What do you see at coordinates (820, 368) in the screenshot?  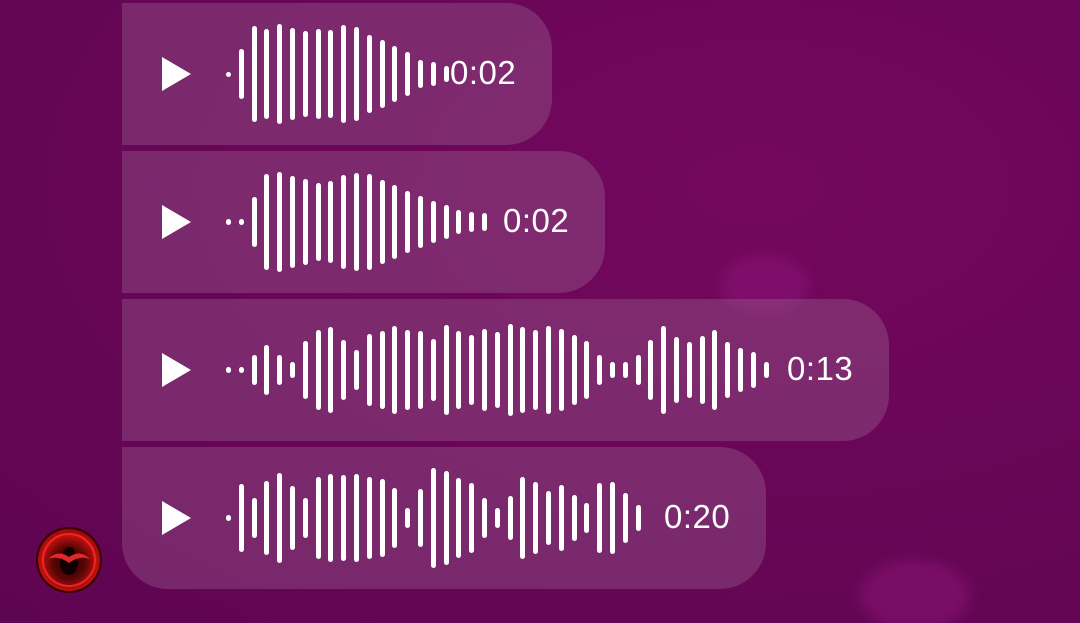 I see `duration-label: 0:13` at bounding box center [820, 368].